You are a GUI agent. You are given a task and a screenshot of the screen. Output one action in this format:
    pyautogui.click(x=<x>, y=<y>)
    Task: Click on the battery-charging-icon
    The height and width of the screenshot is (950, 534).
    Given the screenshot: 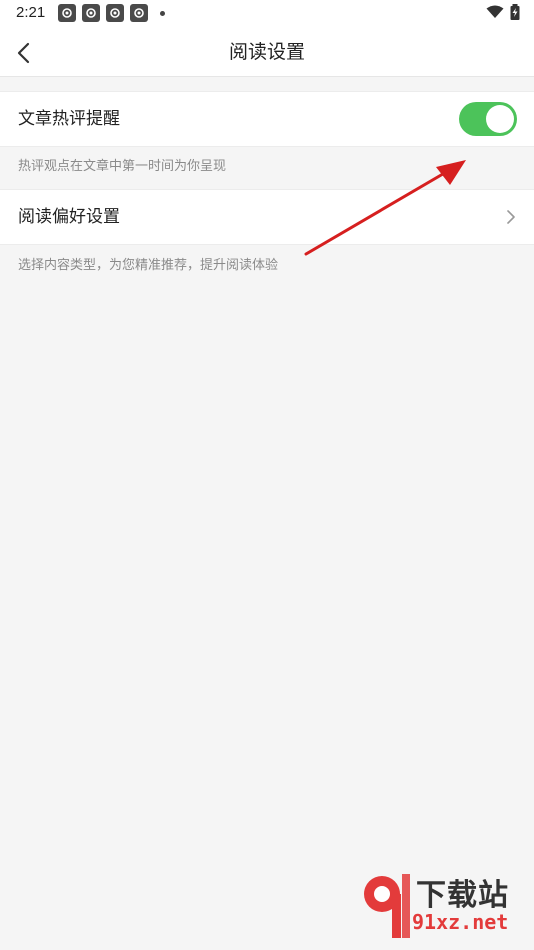 What is the action you would take?
    pyautogui.click(x=515, y=12)
    